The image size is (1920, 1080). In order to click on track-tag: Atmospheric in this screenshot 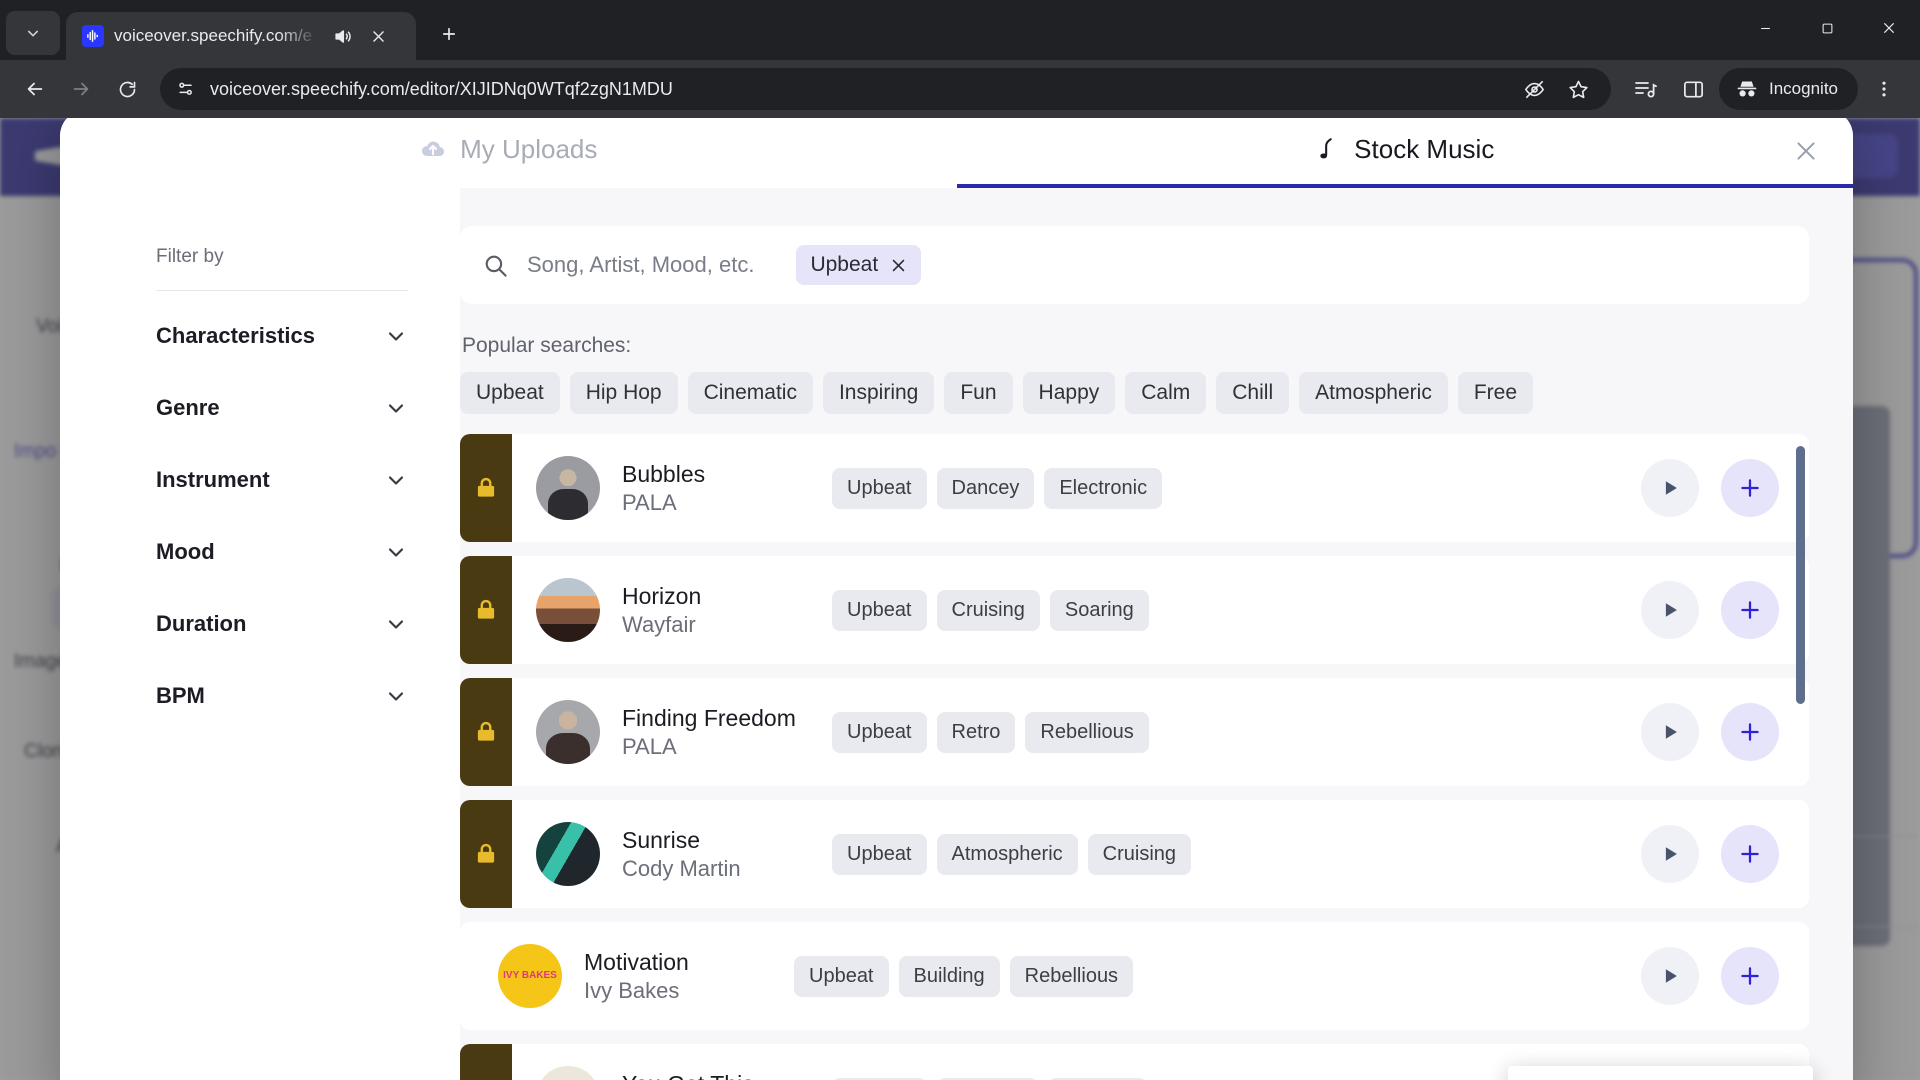, I will do `click(1007, 854)`.